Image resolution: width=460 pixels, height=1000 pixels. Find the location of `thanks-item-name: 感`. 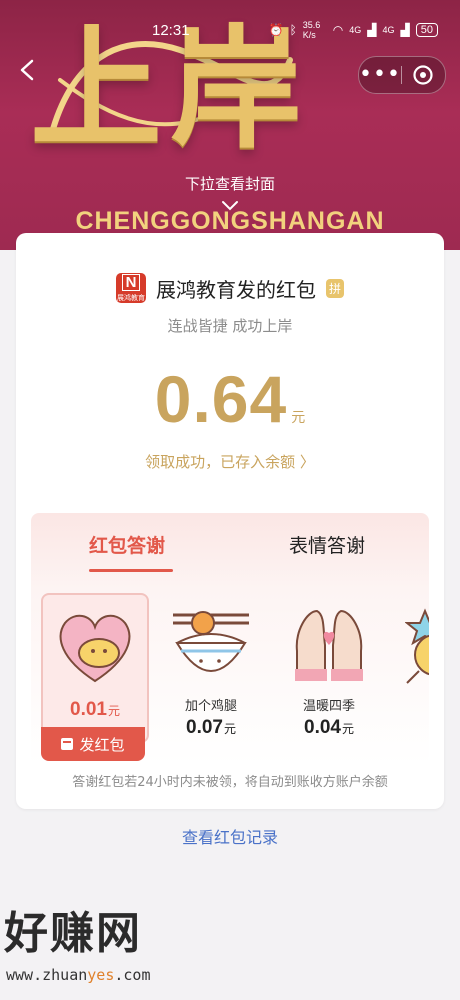

thanks-item-name: 感 is located at coordinates (412, 704).